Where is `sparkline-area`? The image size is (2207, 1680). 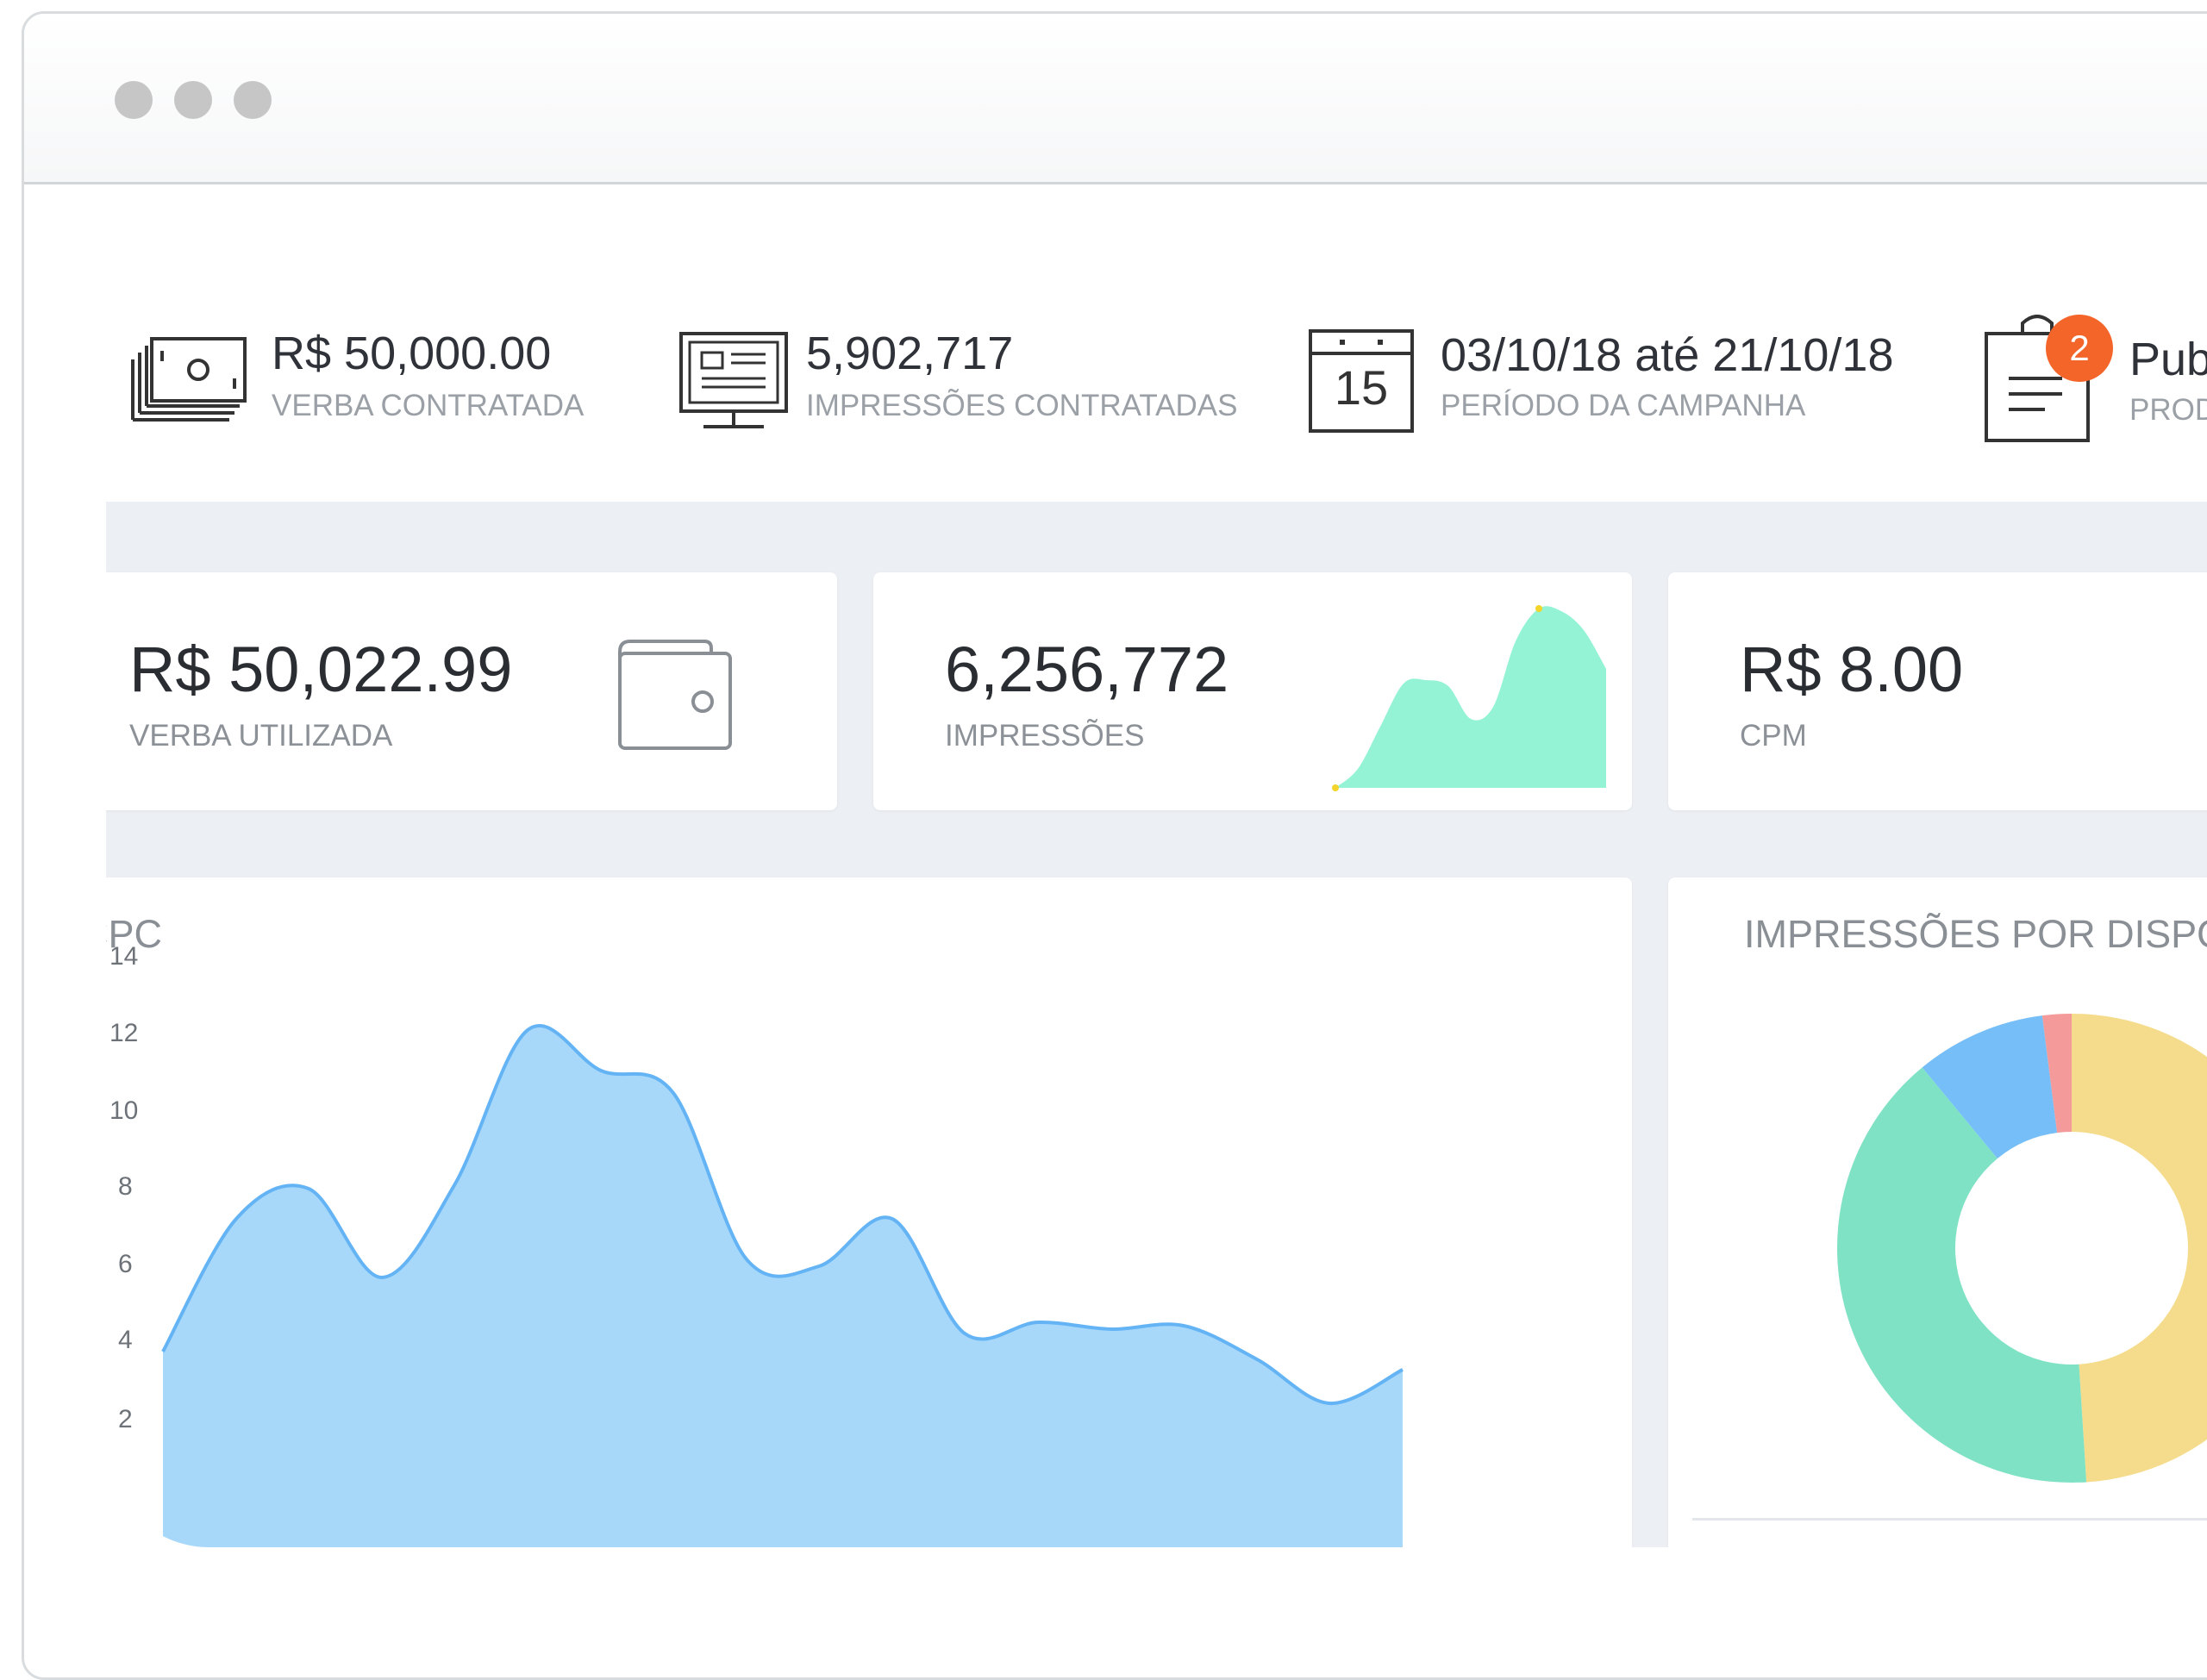
sparkline-area is located at coordinates (1470, 697).